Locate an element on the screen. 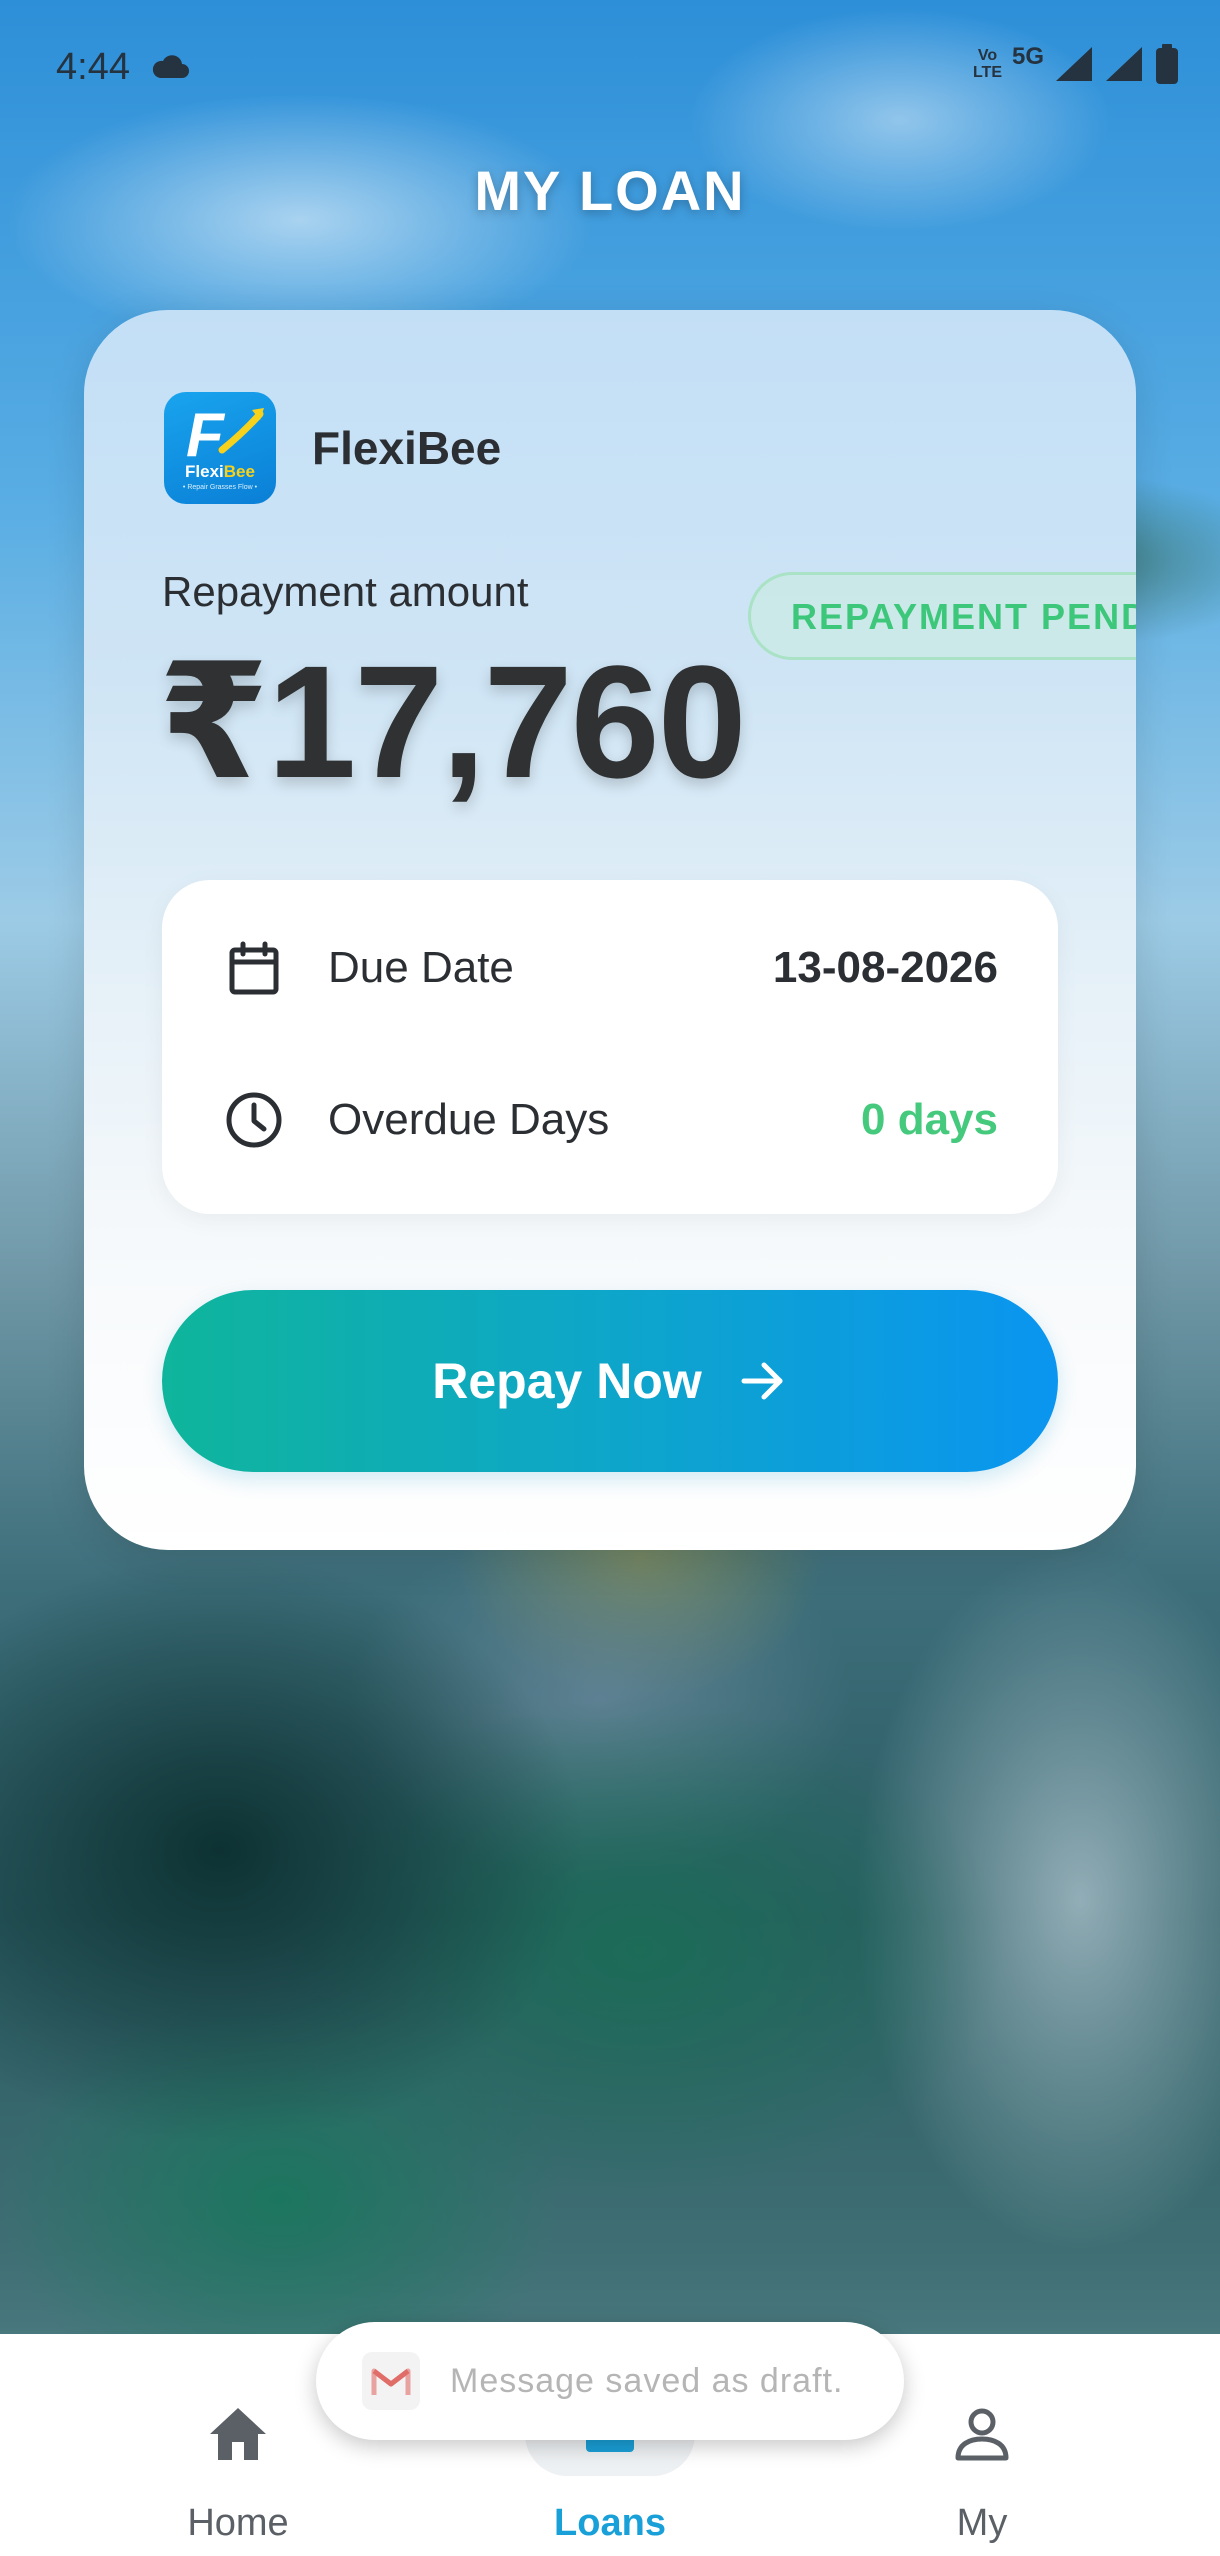 Image resolution: width=1220 pixels, height=2556 pixels. cloud-icon is located at coordinates (170, 66).